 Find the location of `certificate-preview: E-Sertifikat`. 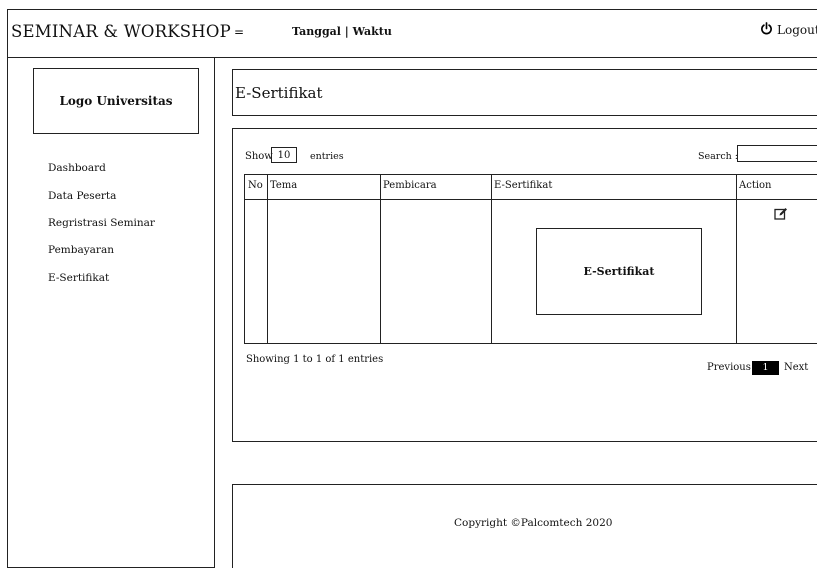

certificate-preview: E-Sertifikat is located at coordinates (619, 271).